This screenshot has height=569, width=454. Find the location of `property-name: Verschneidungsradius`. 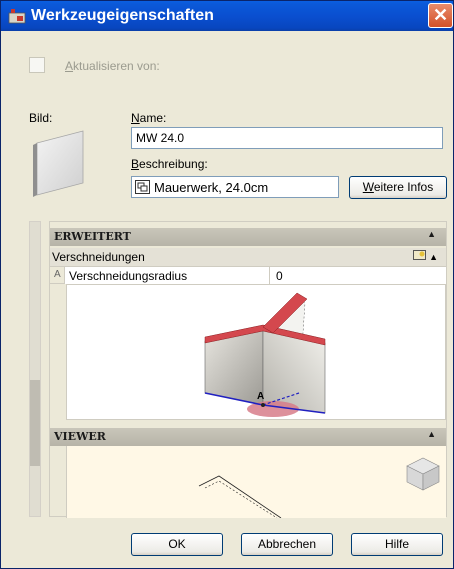

property-name: Verschneidungsradius is located at coordinates (167, 275).